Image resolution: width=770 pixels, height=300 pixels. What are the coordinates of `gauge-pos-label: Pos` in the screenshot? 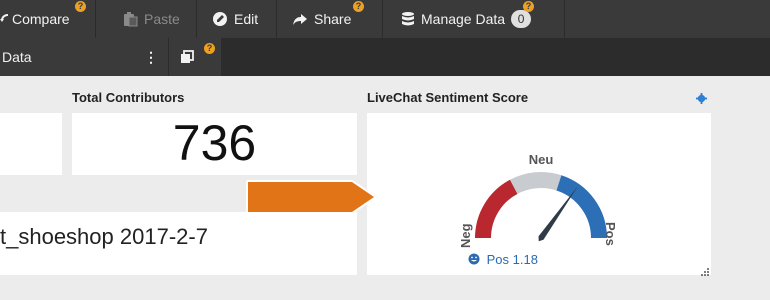 It's located at (610, 234).